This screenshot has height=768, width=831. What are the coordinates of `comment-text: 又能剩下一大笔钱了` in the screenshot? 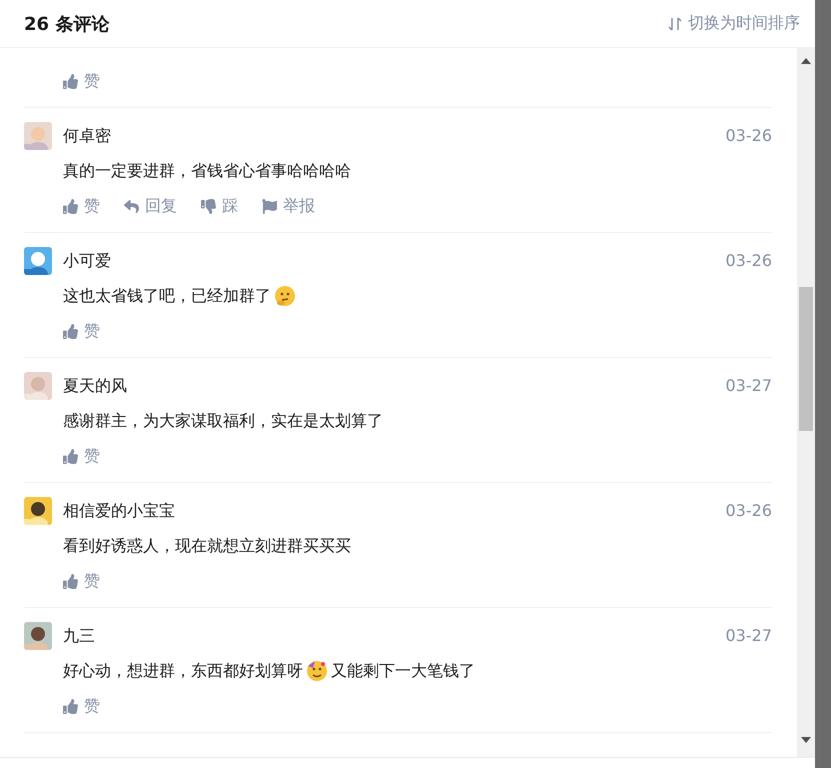 It's located at (403, 671).